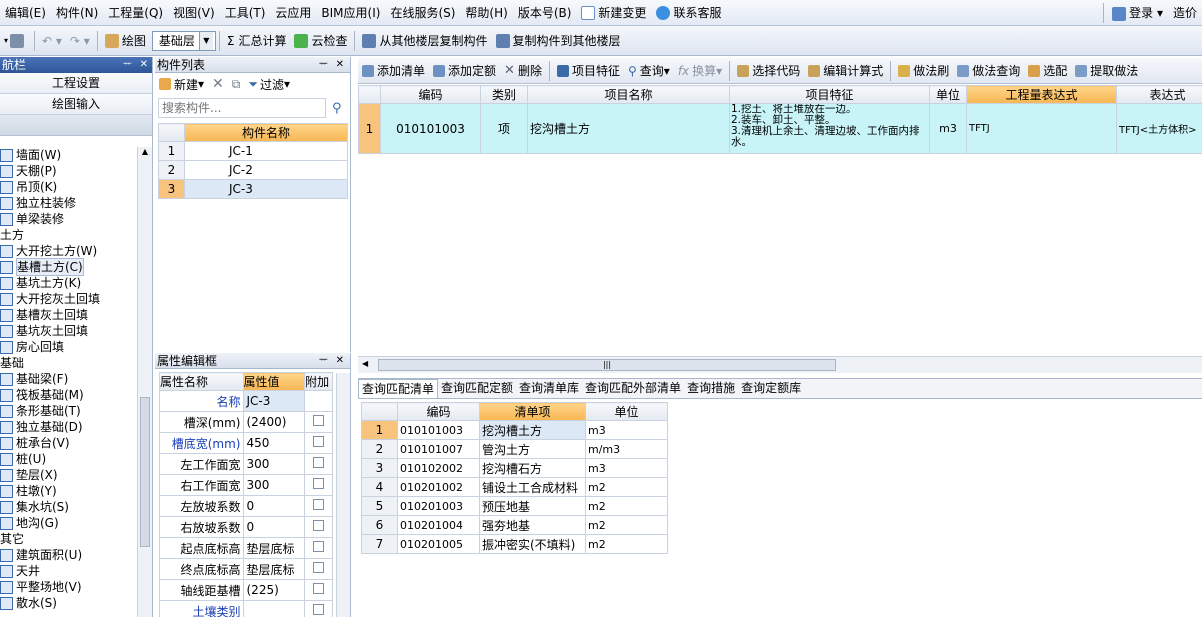 The height and width of the screenshot is (617, 1202). I want to click on cell-name: 挖沟槽土方, so click(628, 128).